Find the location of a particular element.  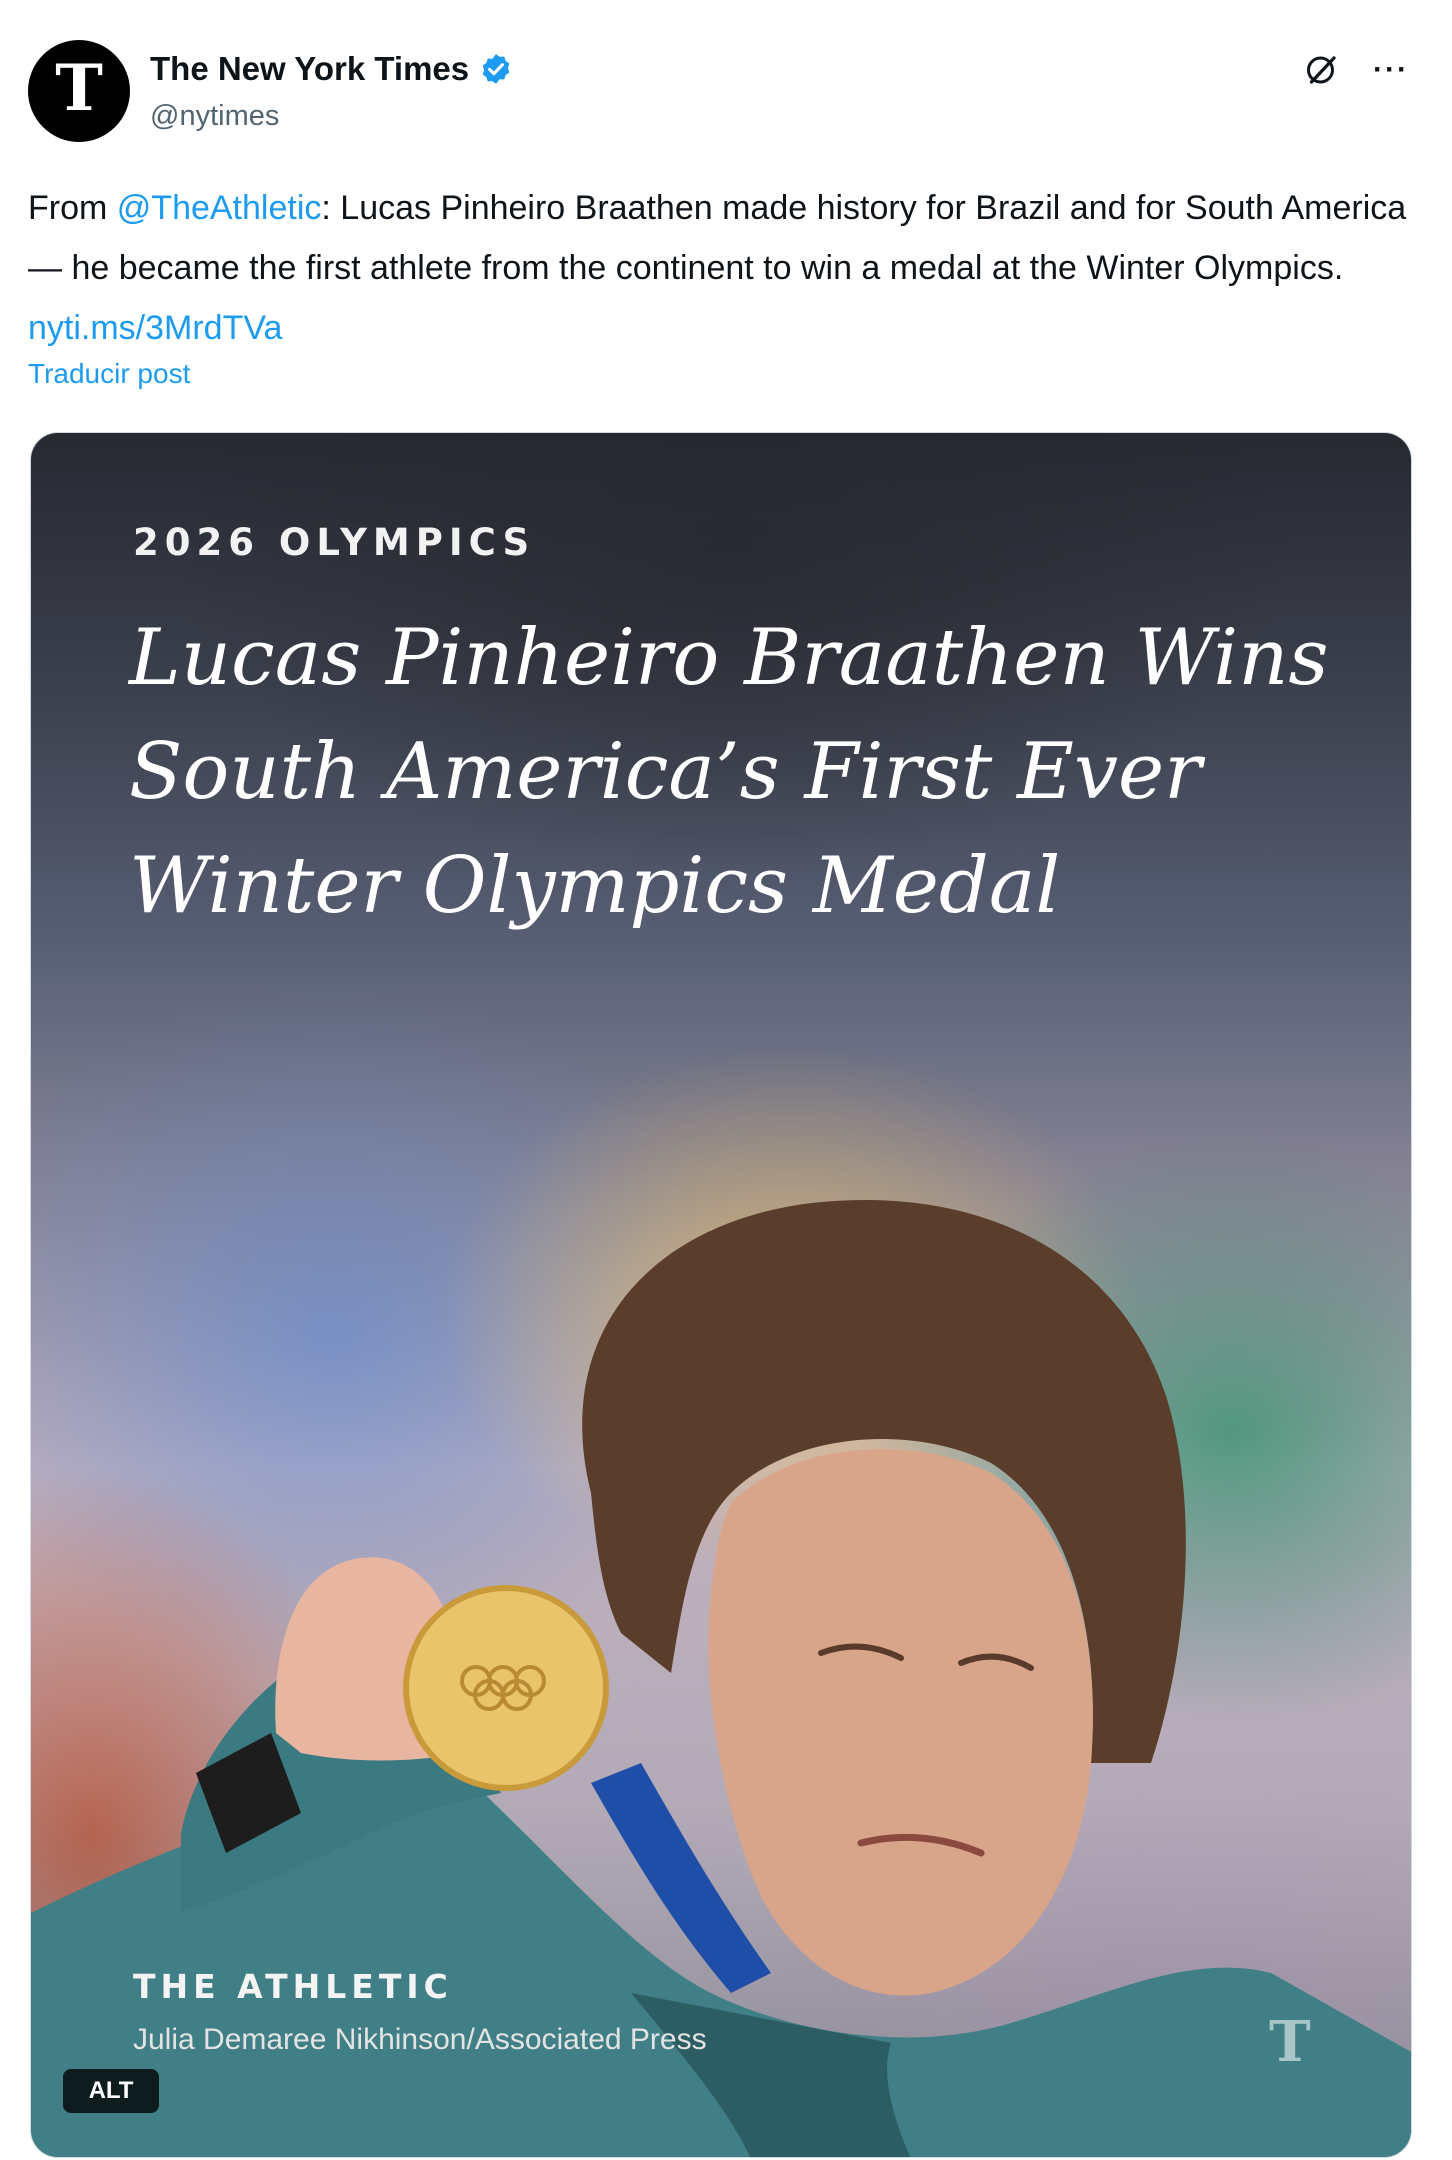

author-name-row: The New York Times is located at coordinates (331, 69).